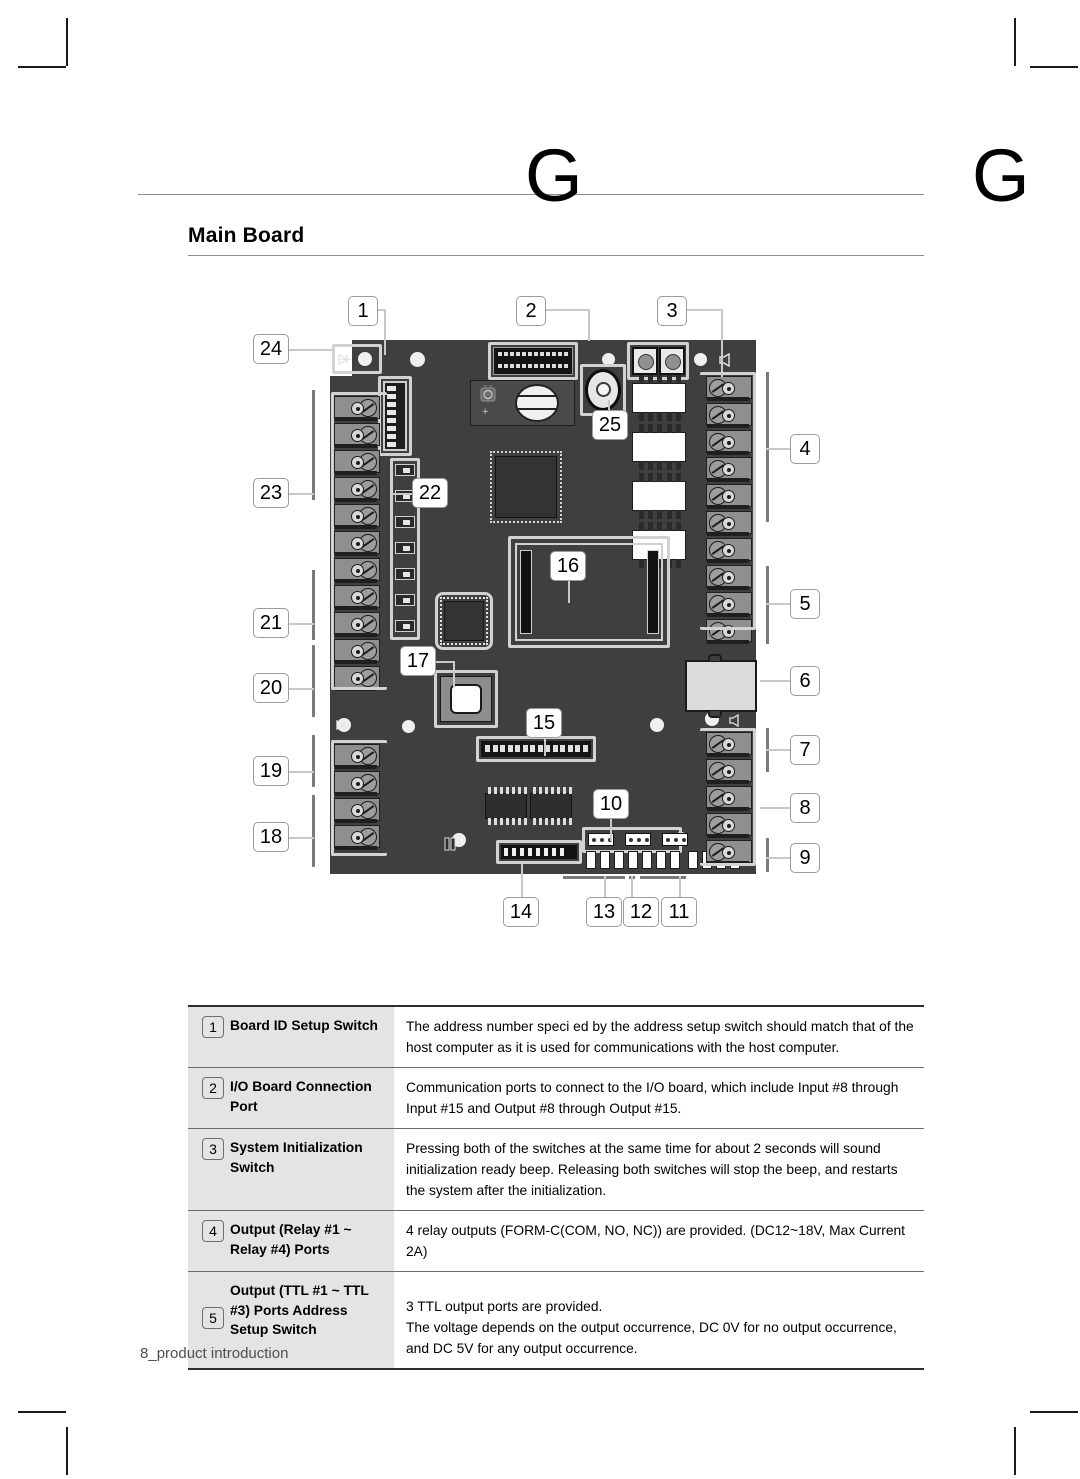 Image resolution: width=1080 pixels, height=1479 pixels. I want to click on callout-21: 21, so click(271, 623).